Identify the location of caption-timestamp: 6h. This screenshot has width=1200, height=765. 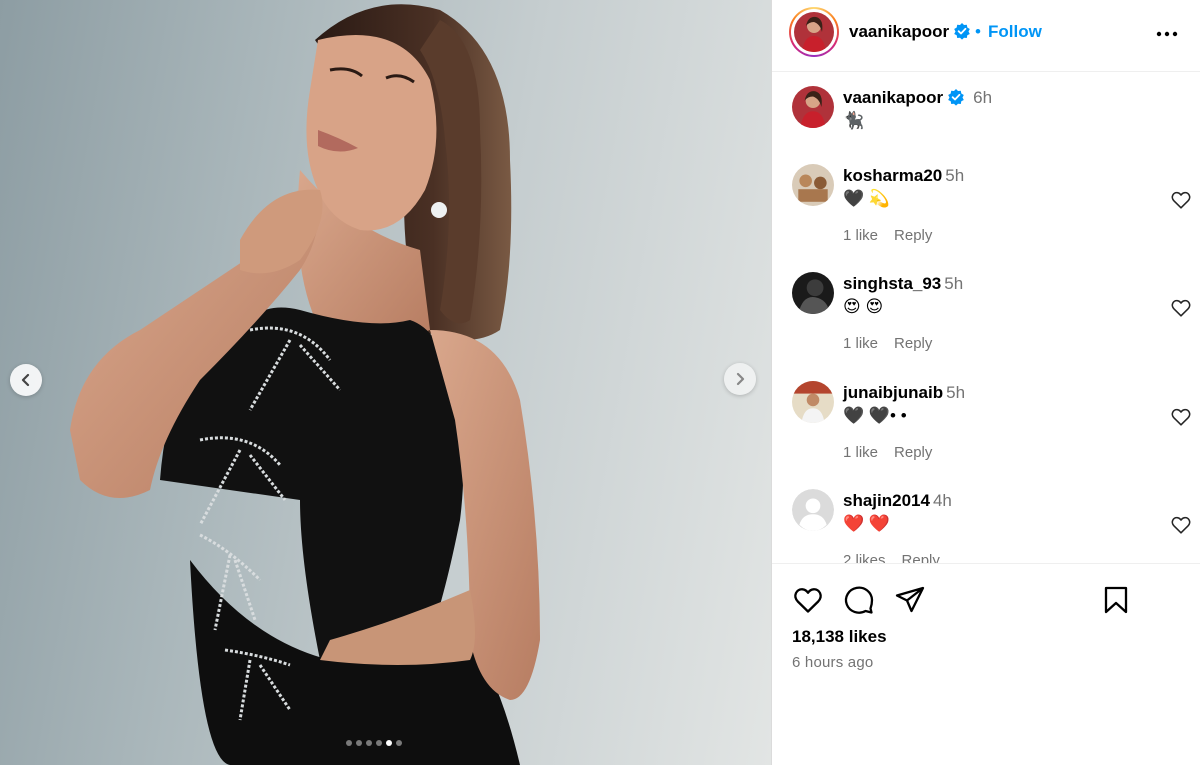
(982, 97).